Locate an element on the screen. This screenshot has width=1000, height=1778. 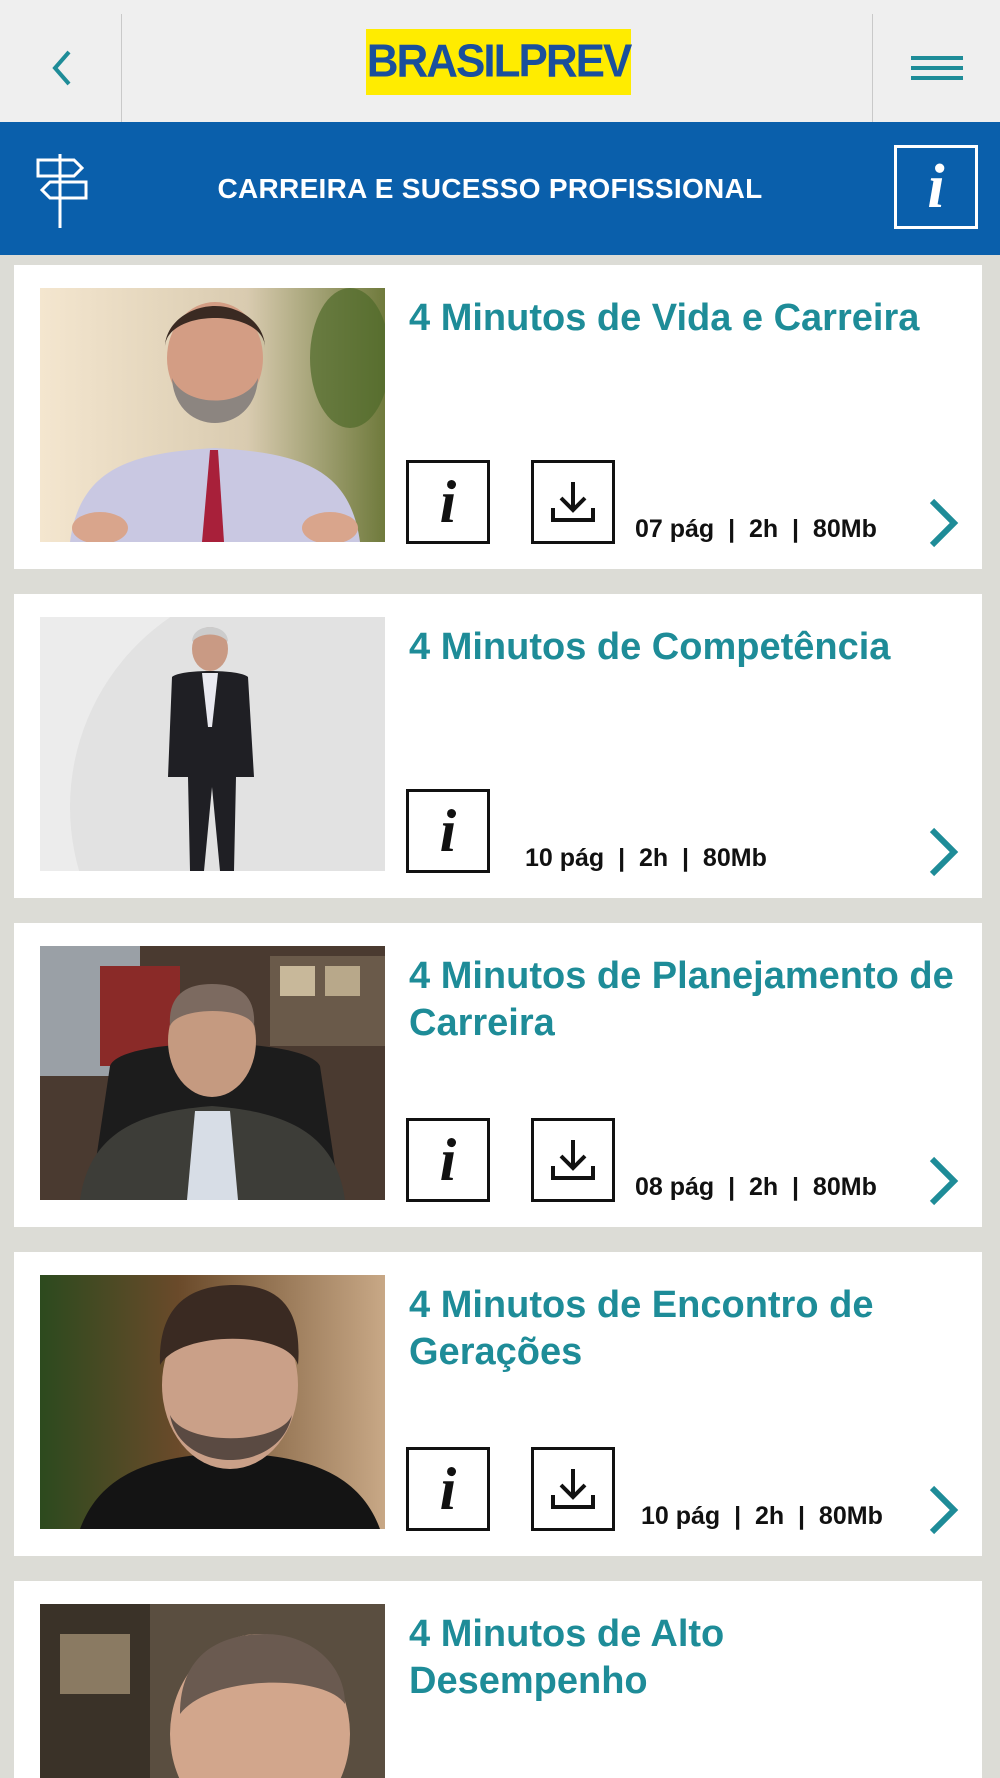
back-button is located at coordinates (61, 68).